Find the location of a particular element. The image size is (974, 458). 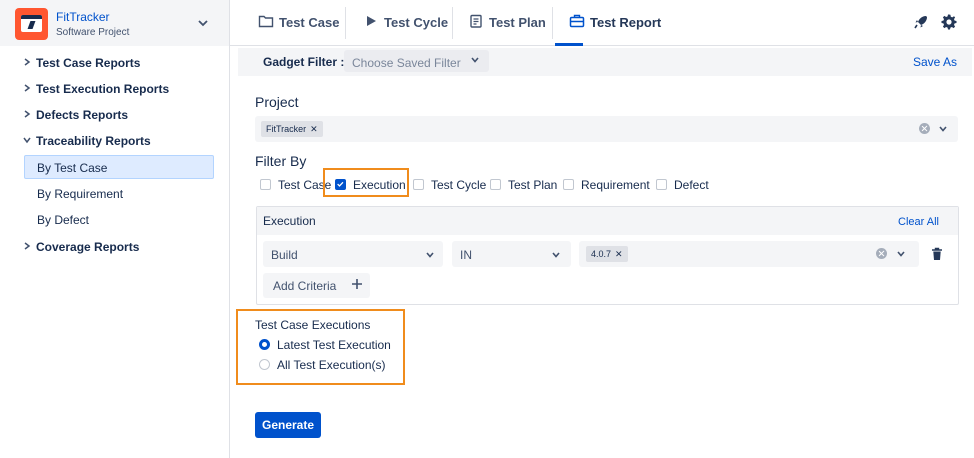

sidebar-item-coverage-reports: Coverage Reports is located at coordinates (114, 247).